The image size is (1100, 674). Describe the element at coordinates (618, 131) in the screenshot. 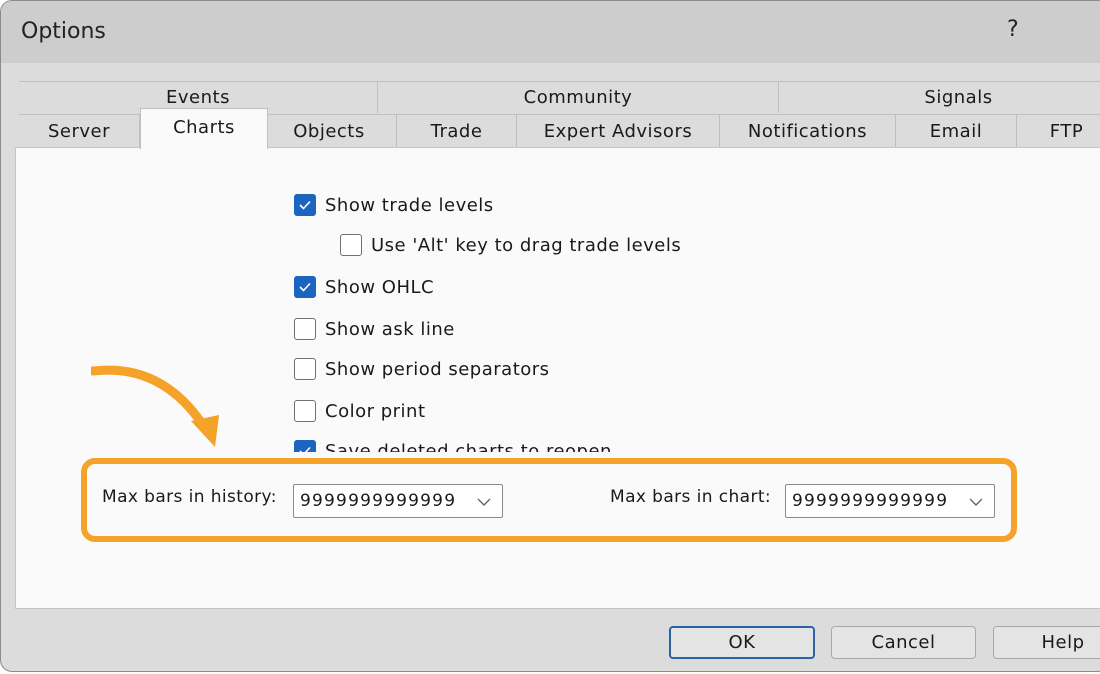

I see `tab-expert-advisors: Expert Advisors` at that location.